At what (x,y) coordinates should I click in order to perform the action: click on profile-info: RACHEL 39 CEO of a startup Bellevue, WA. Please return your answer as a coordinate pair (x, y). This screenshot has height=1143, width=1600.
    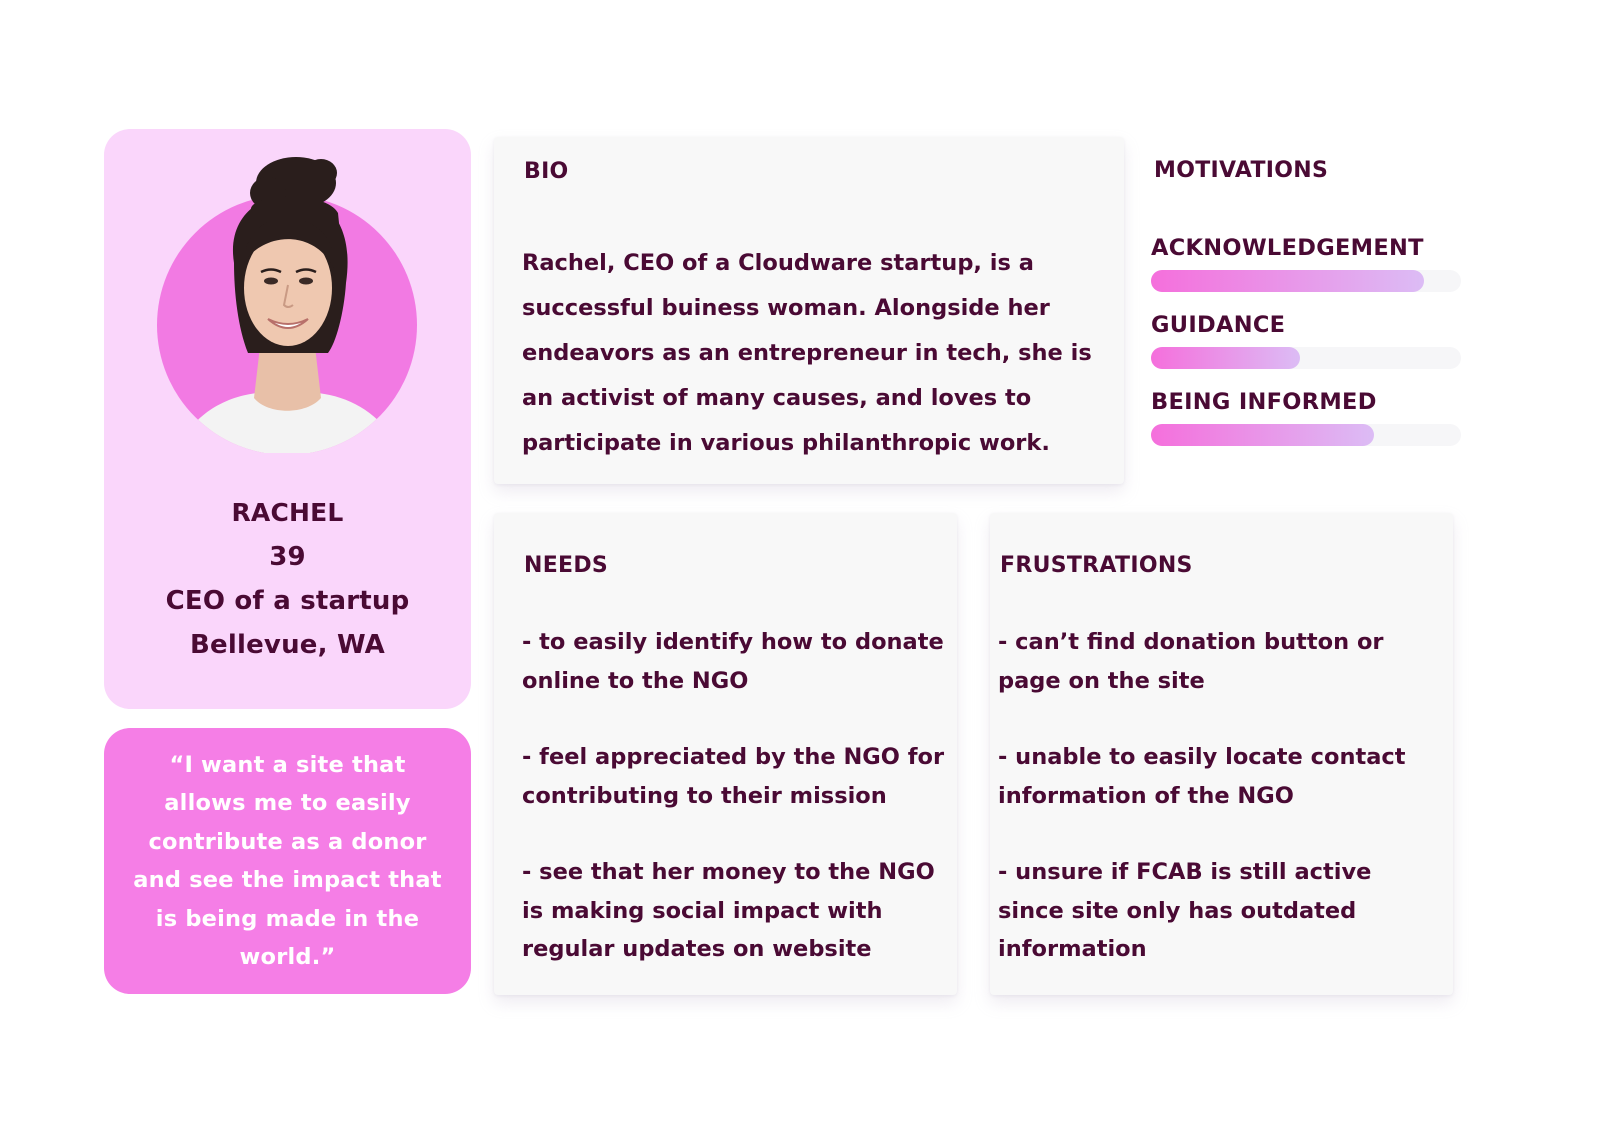
    Looking at the image, I should click on (287, 579).